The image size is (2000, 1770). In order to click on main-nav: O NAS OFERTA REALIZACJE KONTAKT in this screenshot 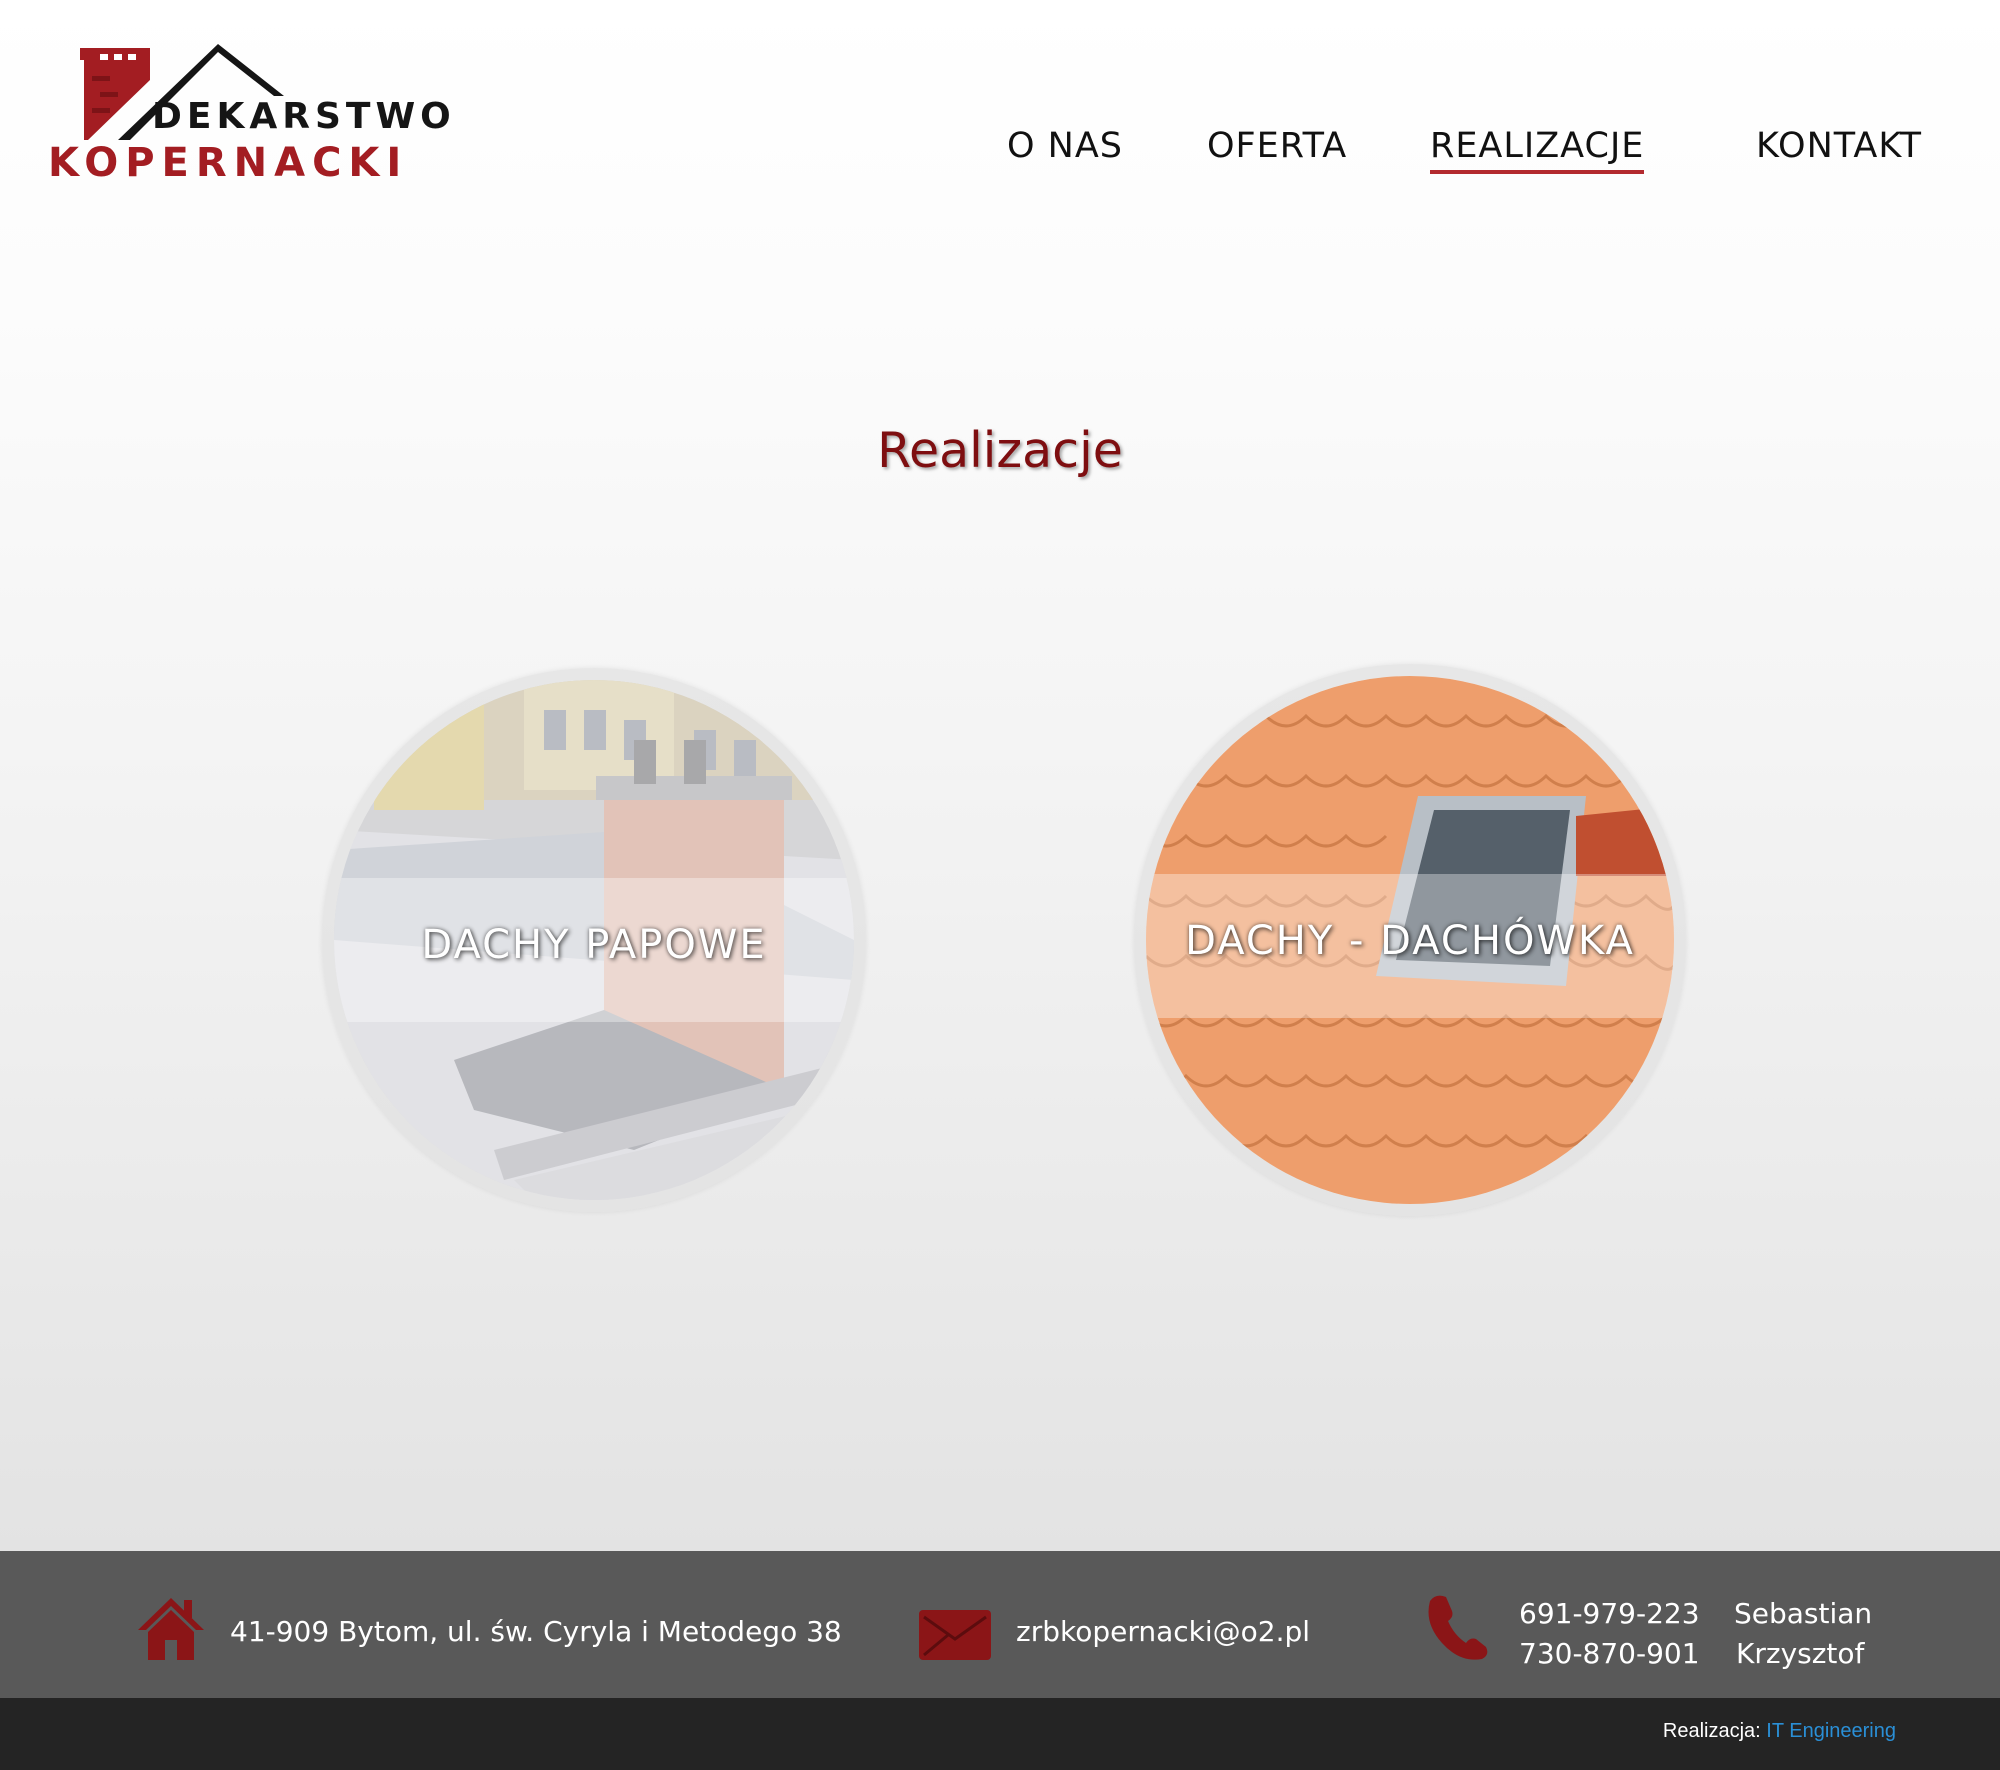, I will do `click(1000, 156)`.